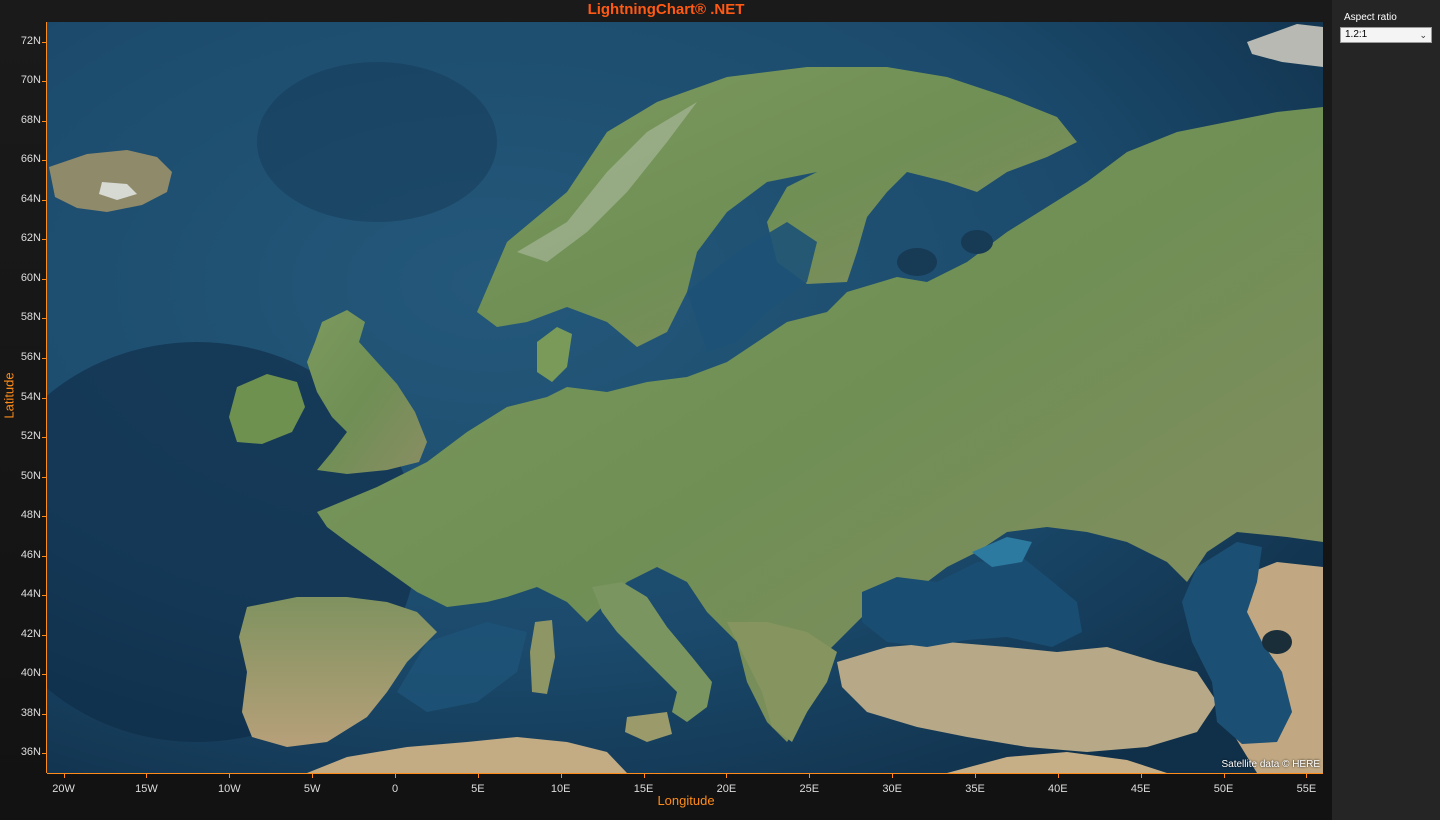 The height and width of the screenshot is (820, 1440). I want to click on x-tick-label: 45E, so click(1140, 789).